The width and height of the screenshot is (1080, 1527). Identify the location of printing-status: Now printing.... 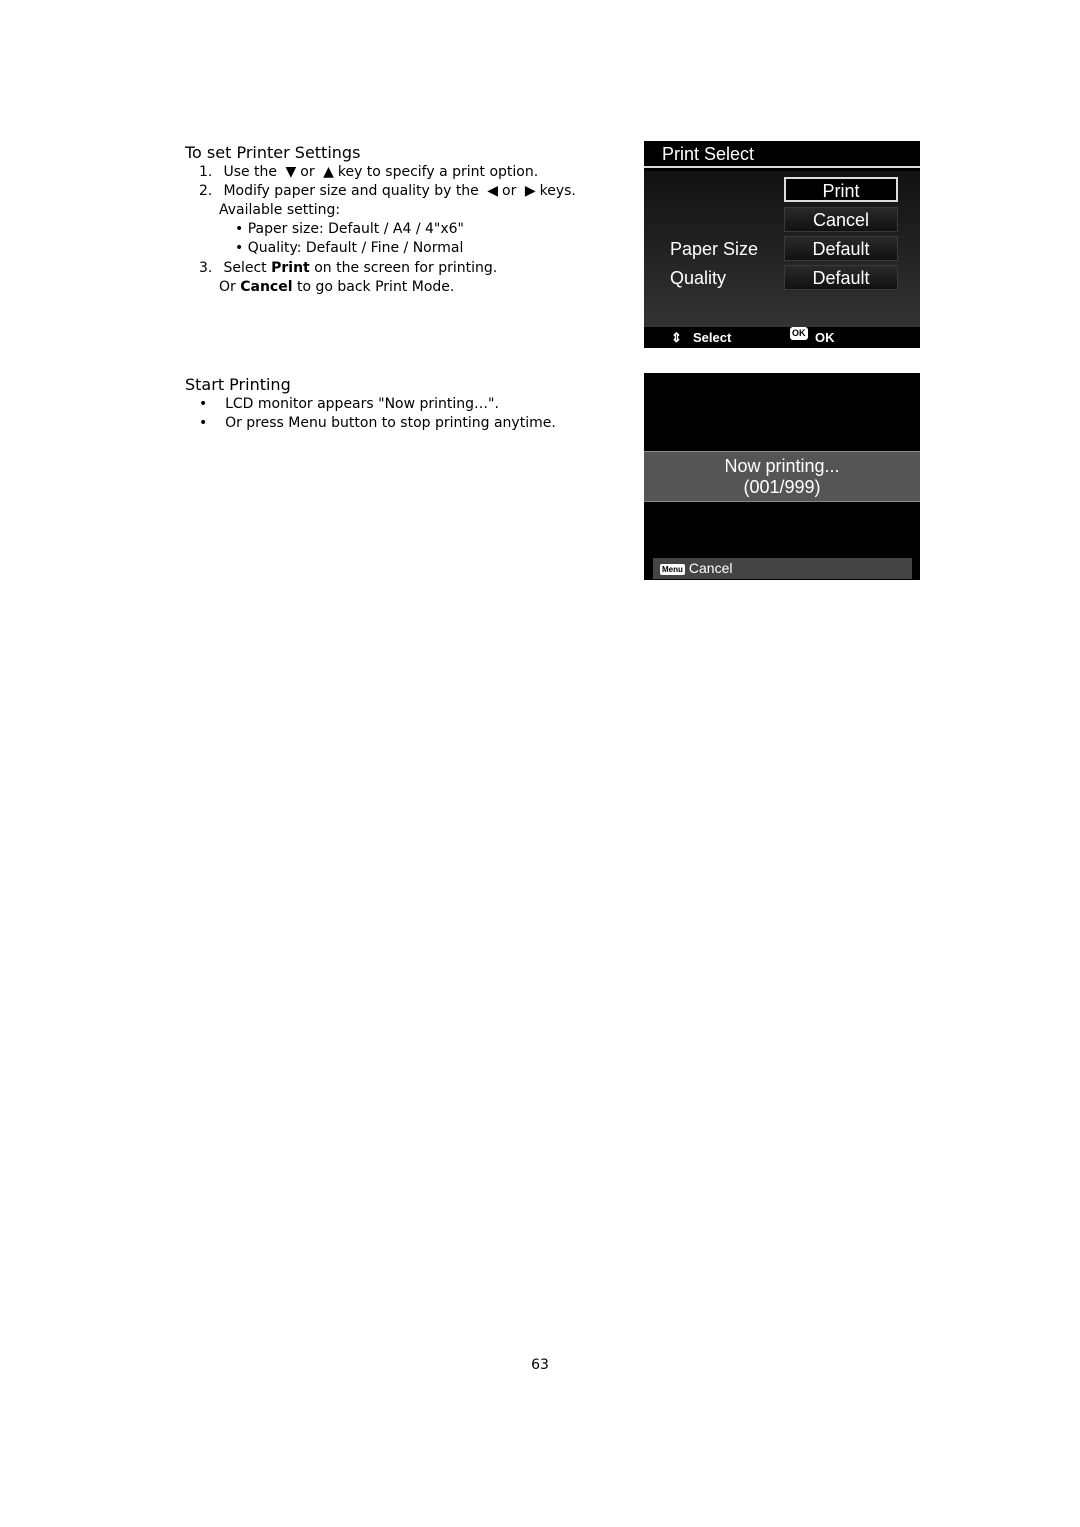
(782, 466).